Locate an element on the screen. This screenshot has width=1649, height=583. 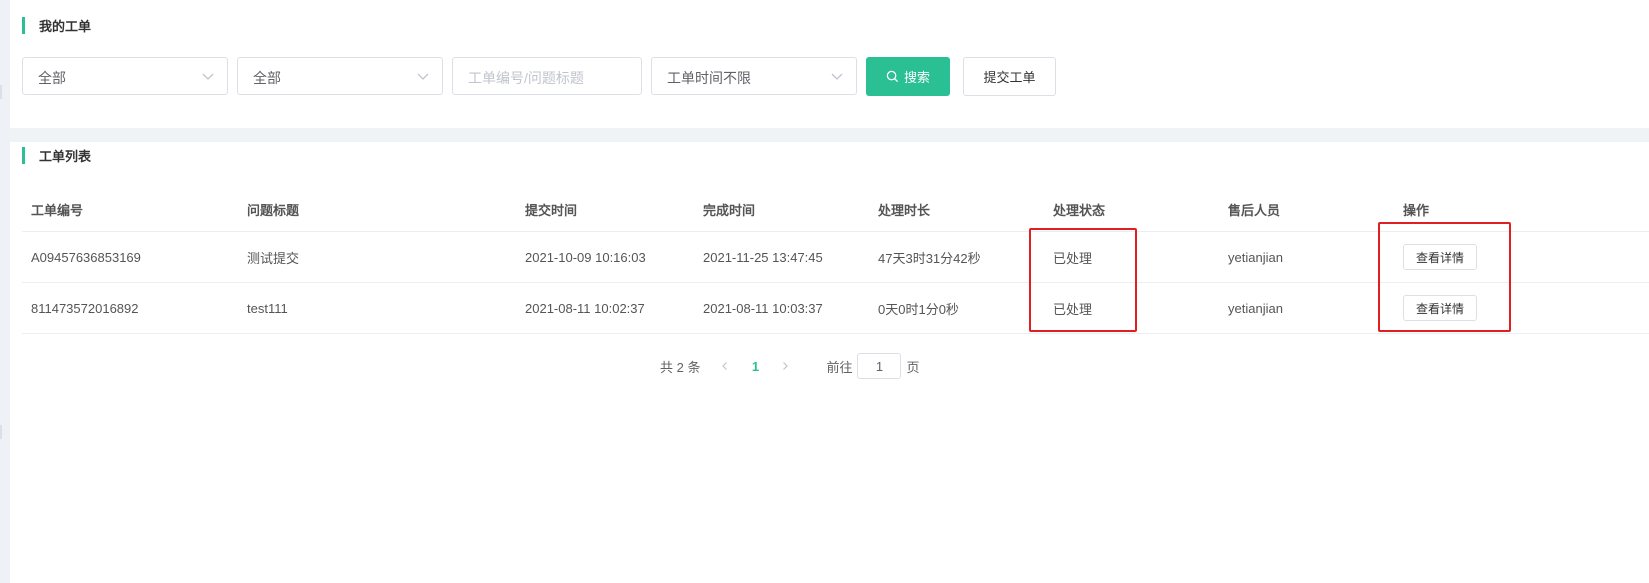
keyword-input: 工单编号/问题标题 is located at coordinates (547, 76).